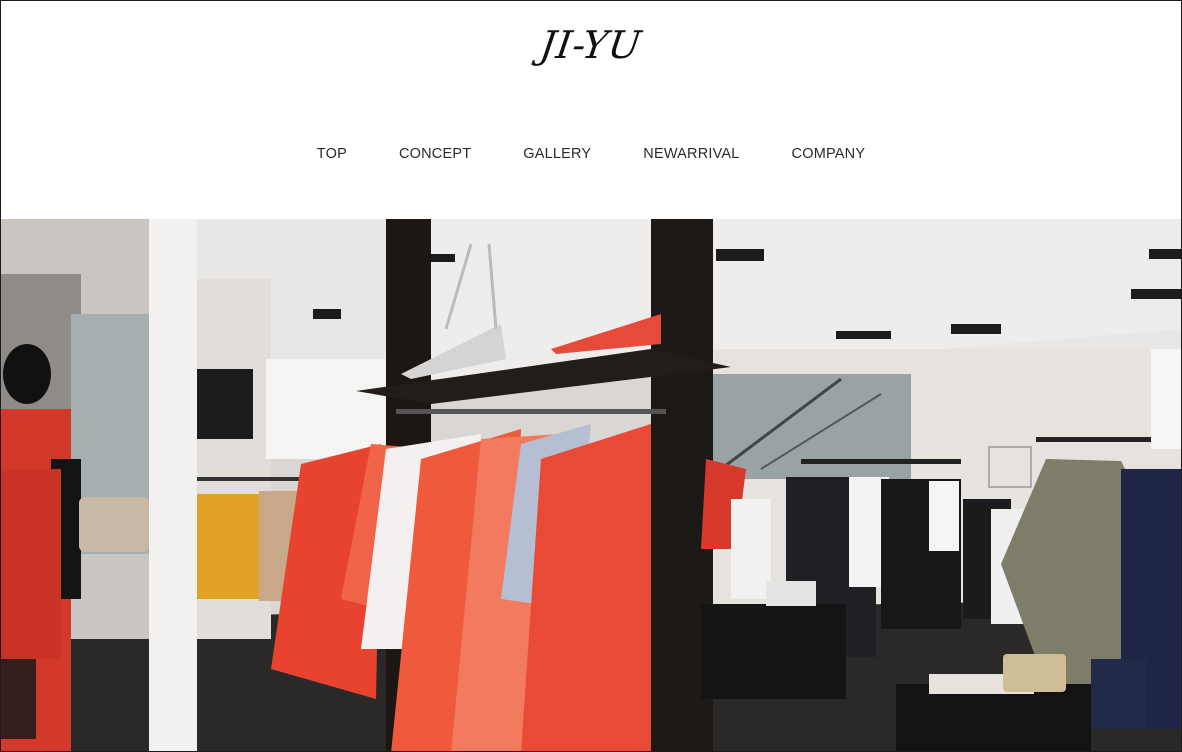  I want to click on site-logo: JI-YU, so click(591, 45).